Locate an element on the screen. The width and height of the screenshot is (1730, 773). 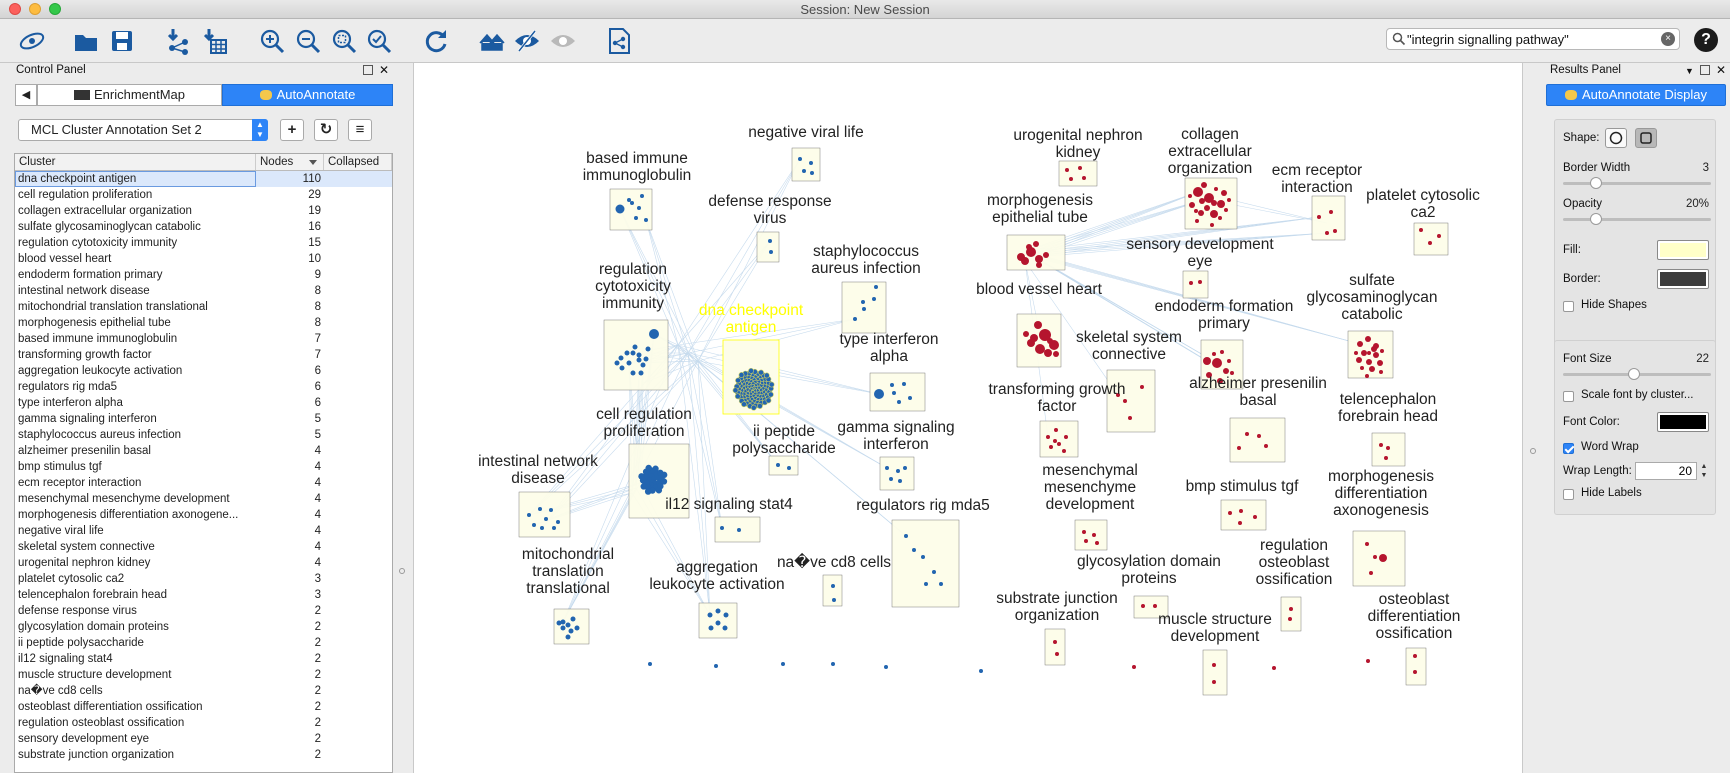
zoom-out-button is located at coordinates (308, 41).